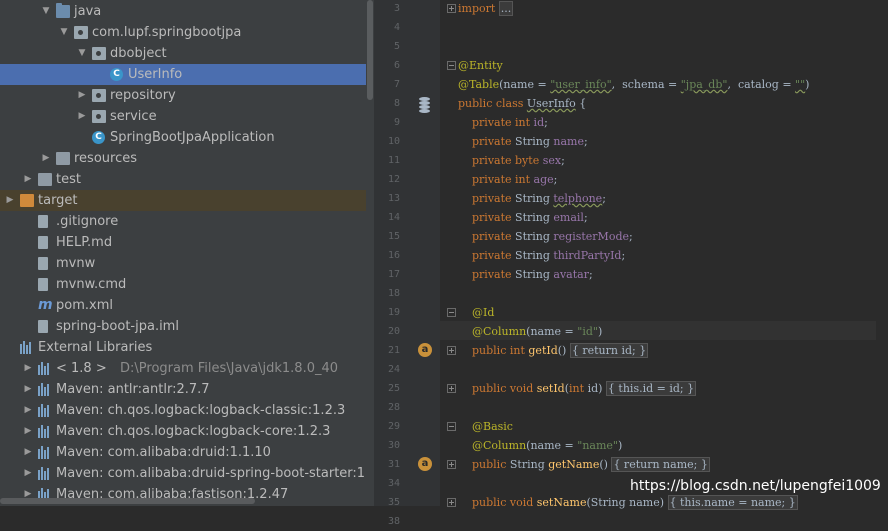 The width and height of the screenshot is (888, 531). Describe the element at coordinates (511, 160) in the screenshot. I see `code-line: private byte sex;` at that location.